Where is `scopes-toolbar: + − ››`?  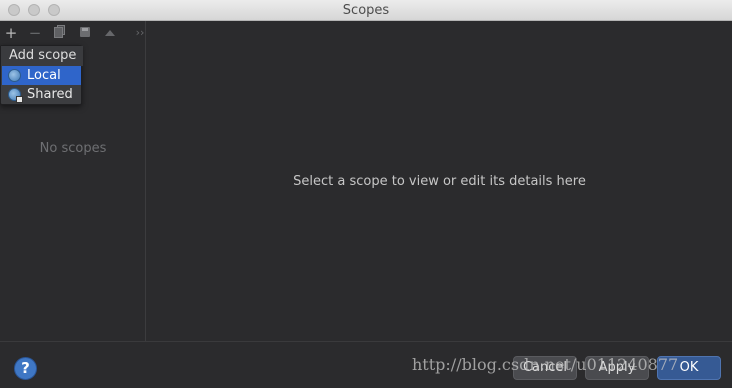
scopes-toolbar: + − ›› is located at coordinates (73, 33).